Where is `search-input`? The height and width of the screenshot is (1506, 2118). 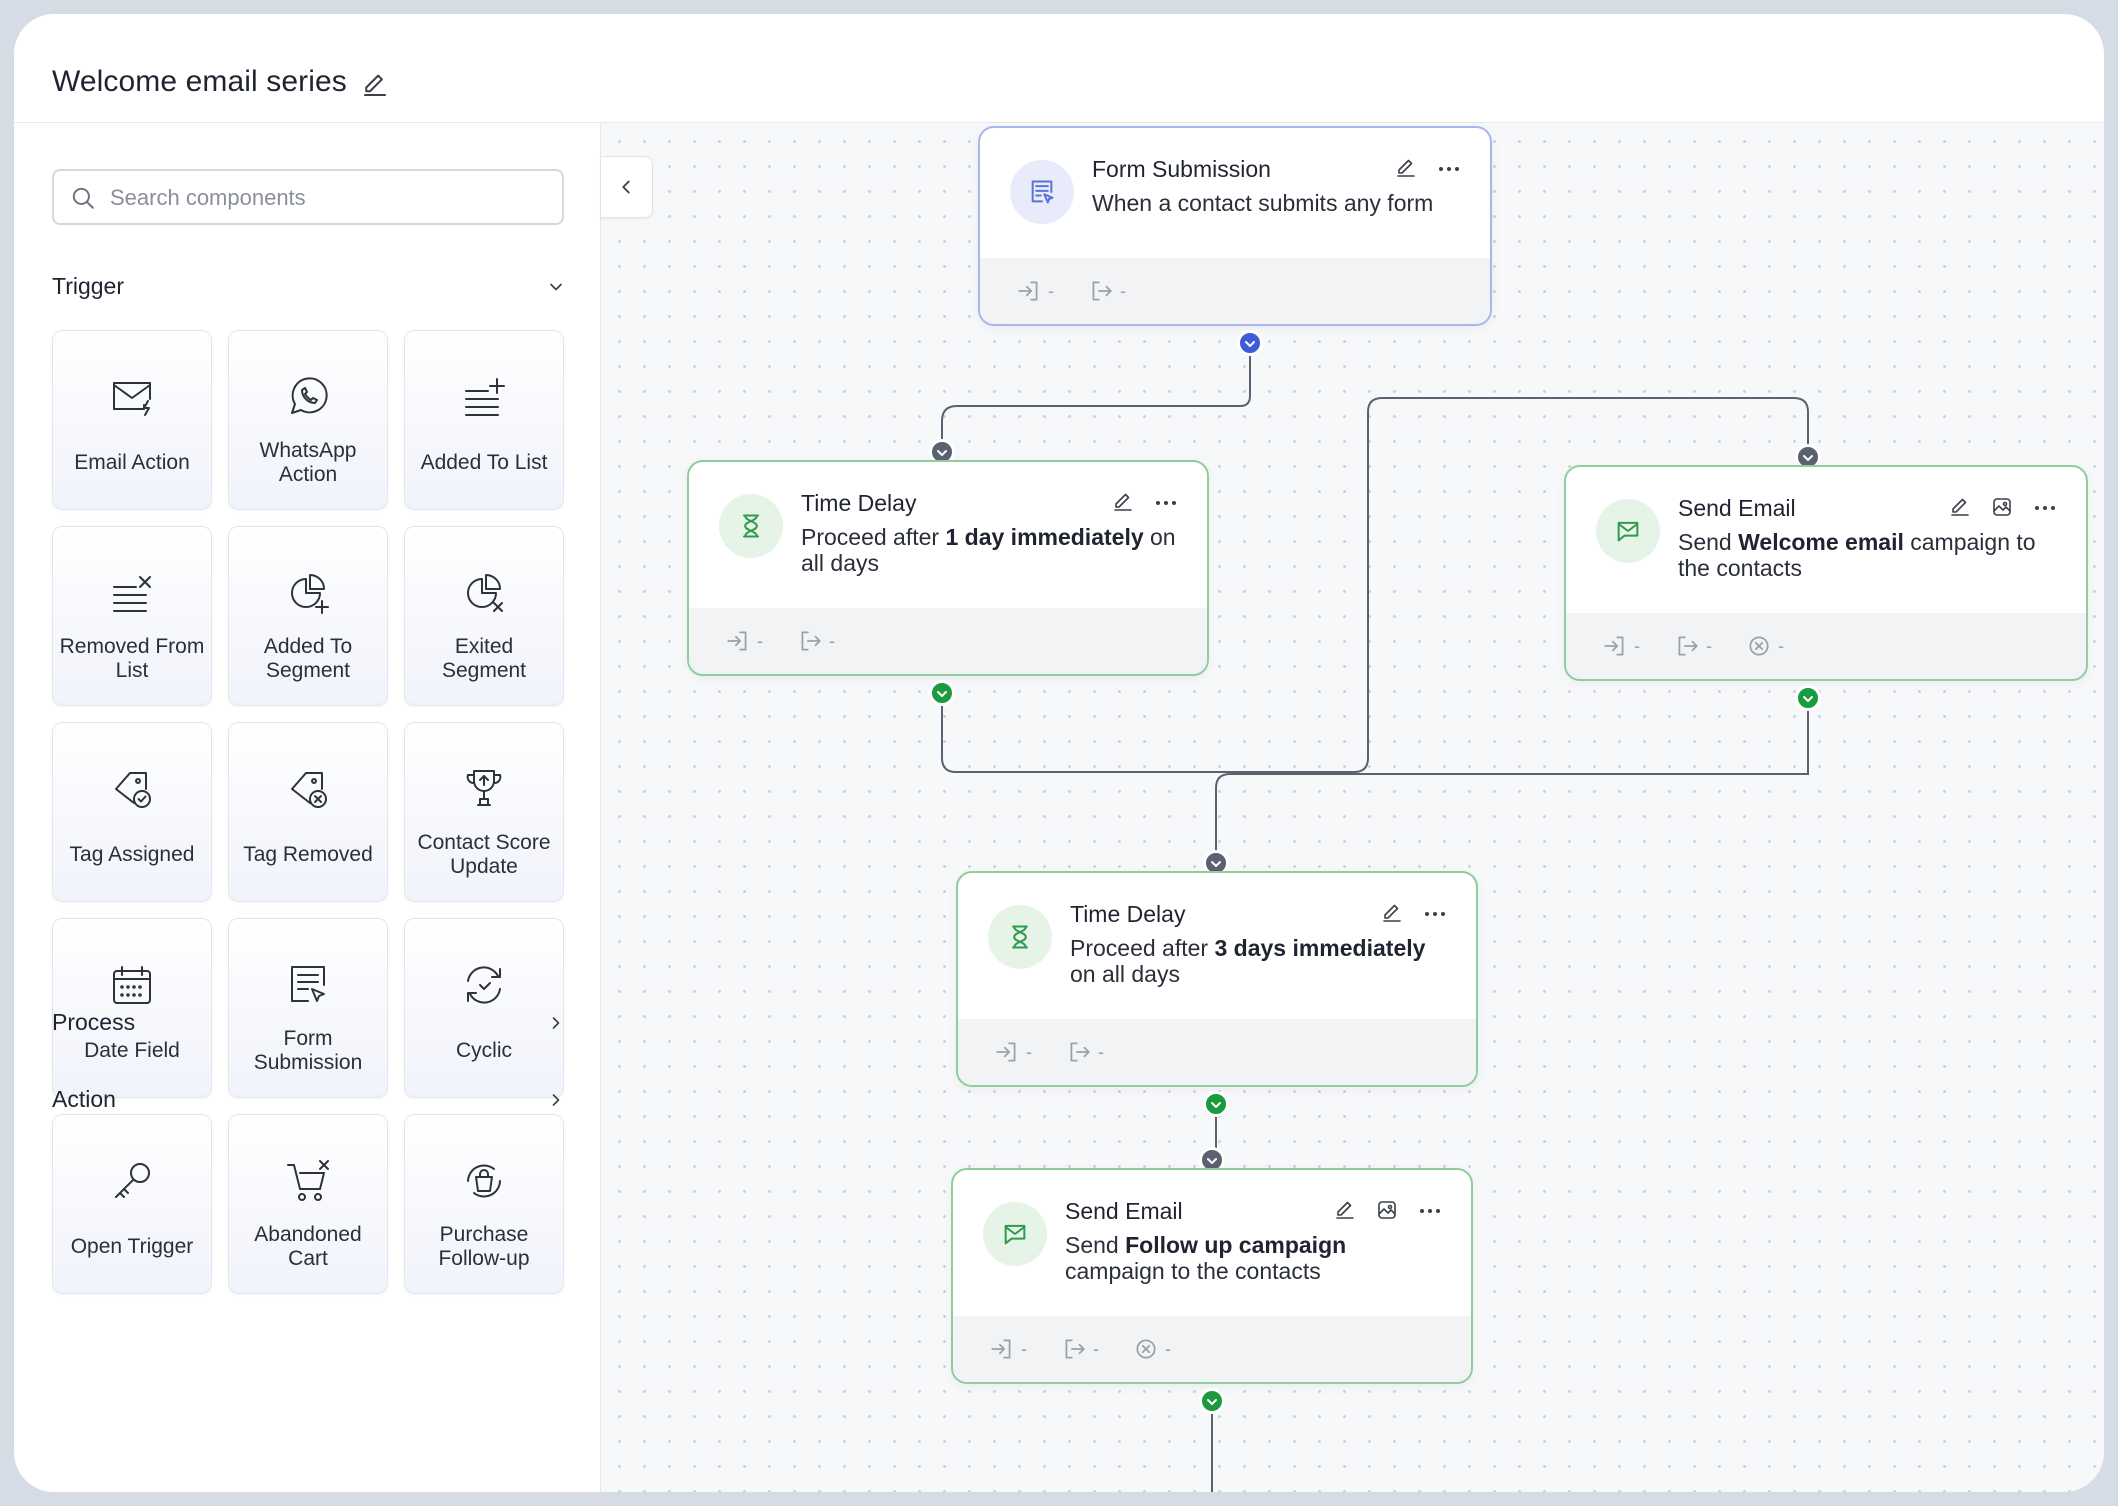 search-input is located at coordinates (330, 198).